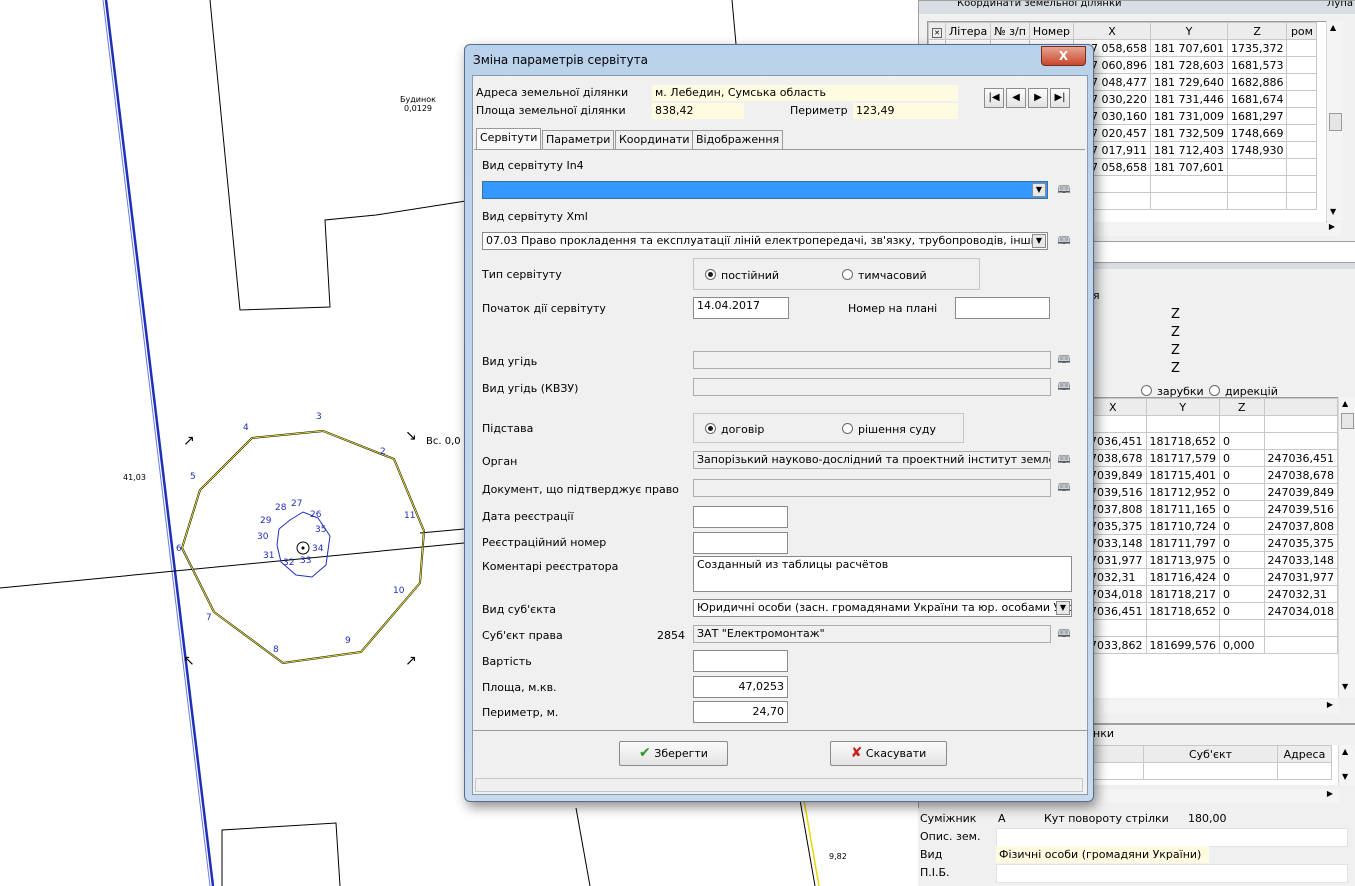  I want to click on table-row: 47035,375 181710,724 0 247037,808, so click(1208, 526).